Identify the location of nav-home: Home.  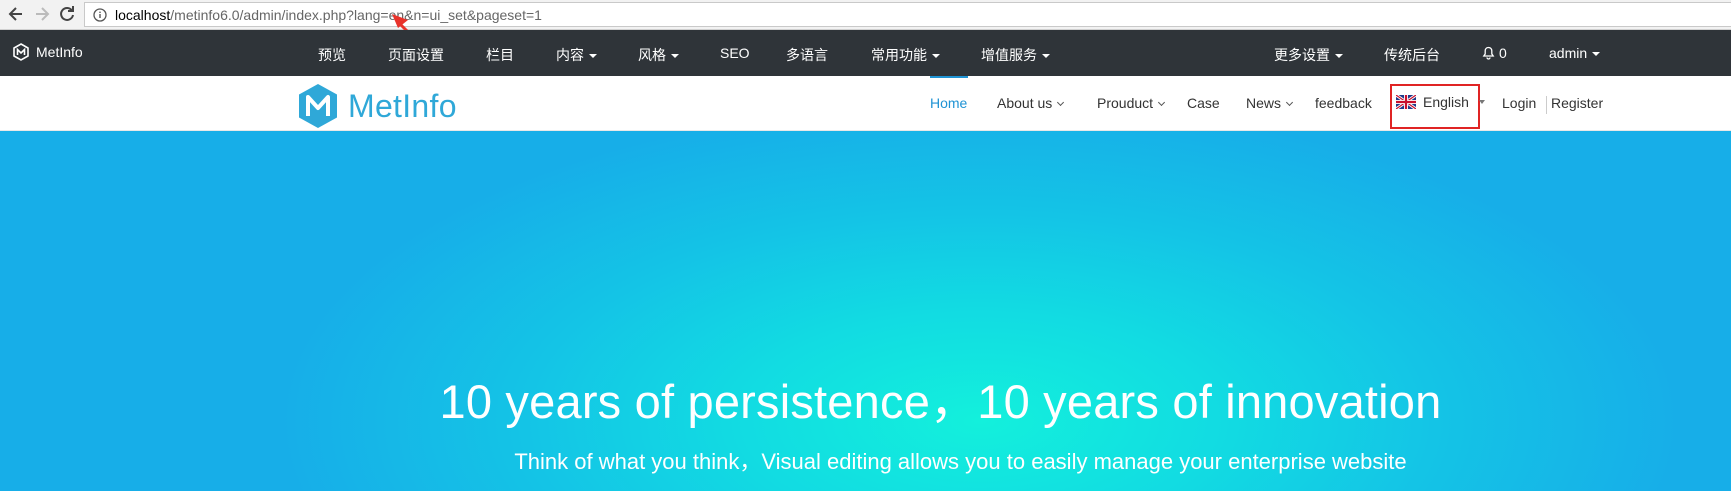
(948, 103).